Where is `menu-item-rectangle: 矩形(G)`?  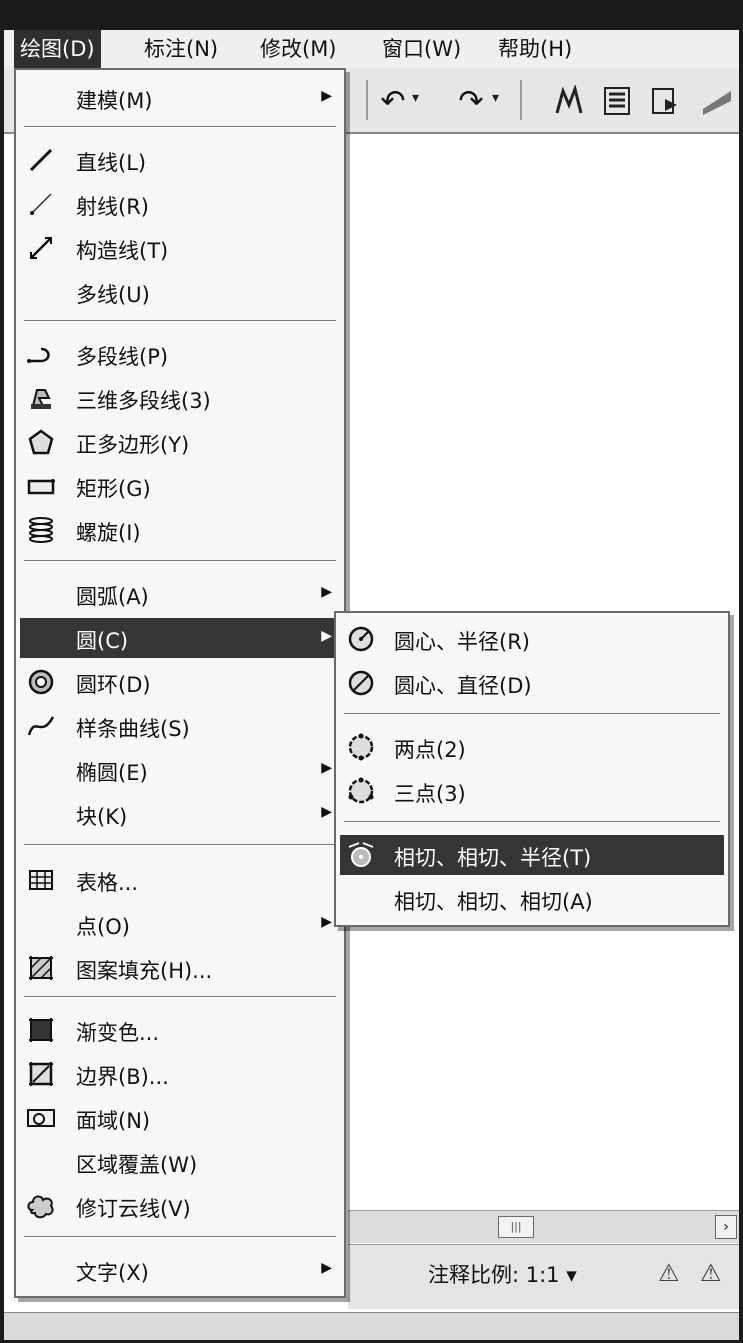
menu-item-rectangle: 矩形(G) is located at coordinates (180, 486).